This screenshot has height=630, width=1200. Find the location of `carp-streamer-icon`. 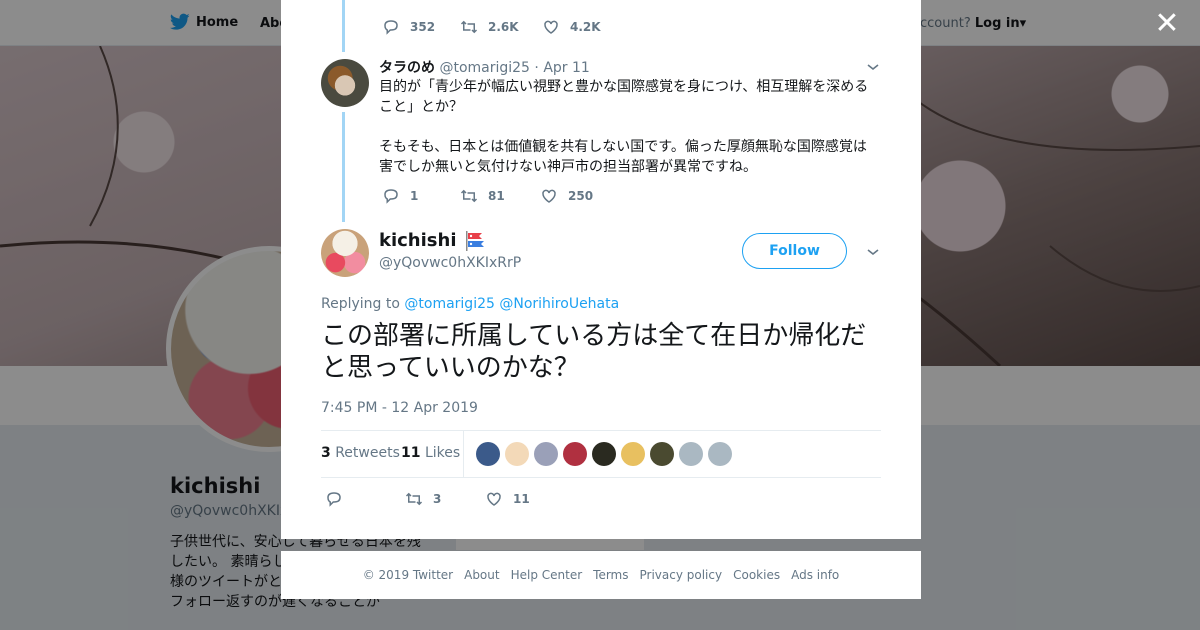

carp-streamer-icon is located at coordinates (474, 240).